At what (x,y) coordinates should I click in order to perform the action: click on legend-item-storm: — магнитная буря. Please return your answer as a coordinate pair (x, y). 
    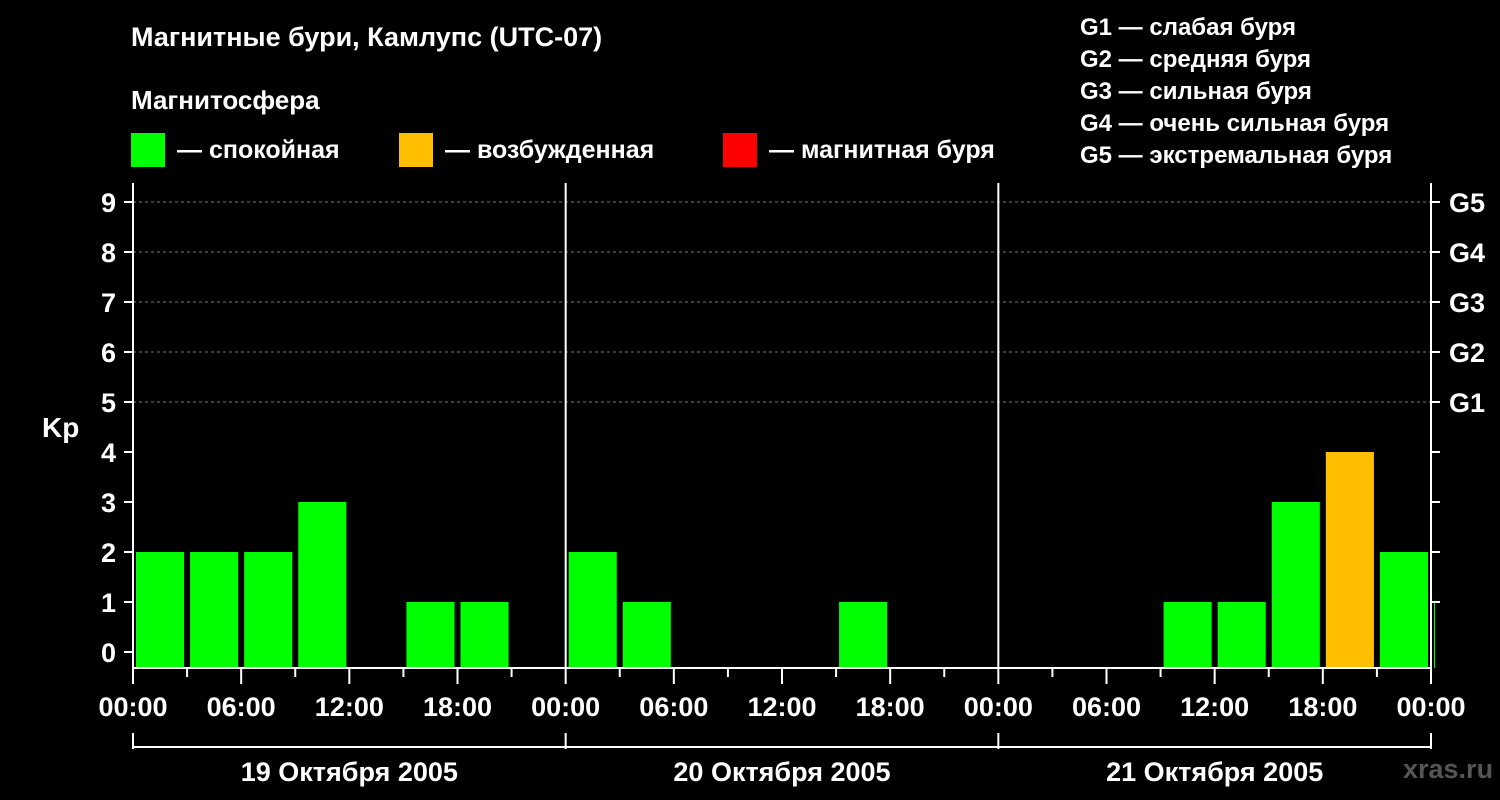
    Looking at the image, I should click on (859, 150).